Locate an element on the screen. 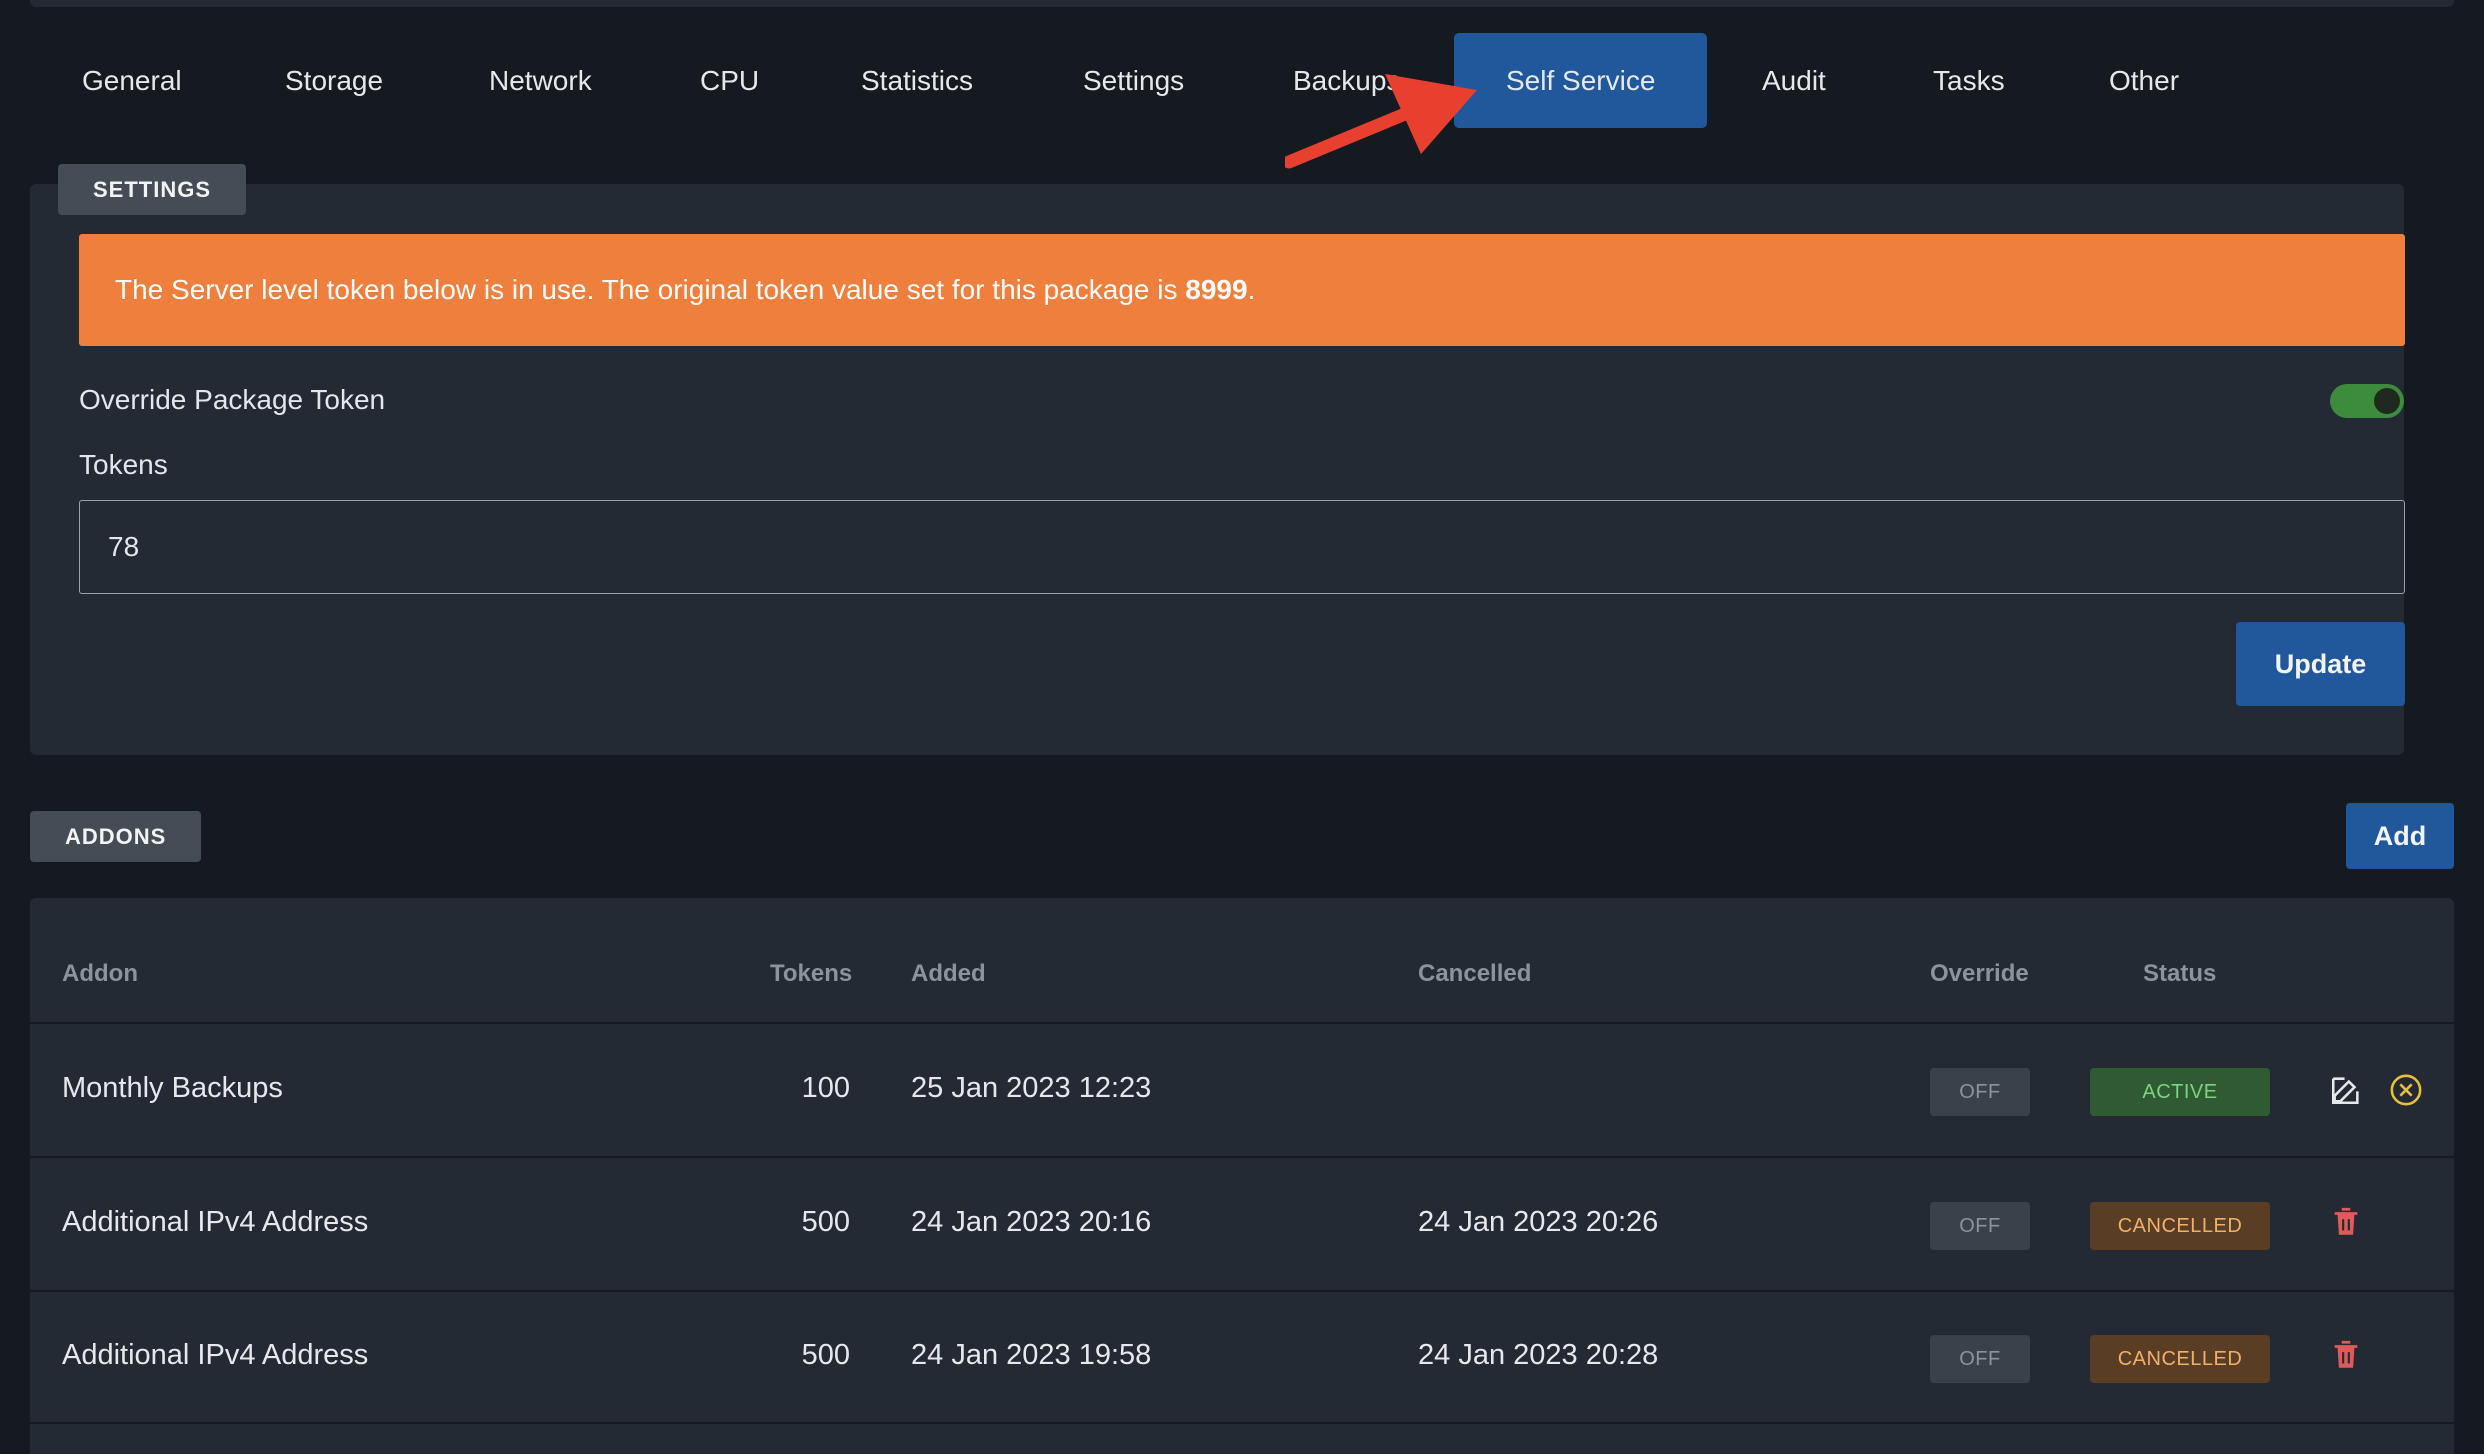 This screenshot has width=2484, height=1454. override-package-token-label: Override Package Token is located at coordinates (232, 399).